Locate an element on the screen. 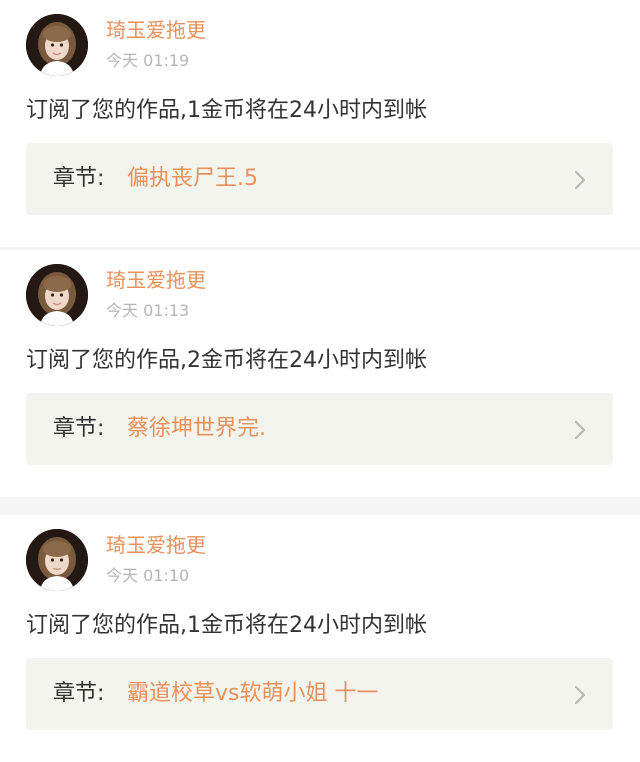 The height and width of the screenshot is (762, 640). timestamp: 今天 01:10 is located at coordinates (148, 575).